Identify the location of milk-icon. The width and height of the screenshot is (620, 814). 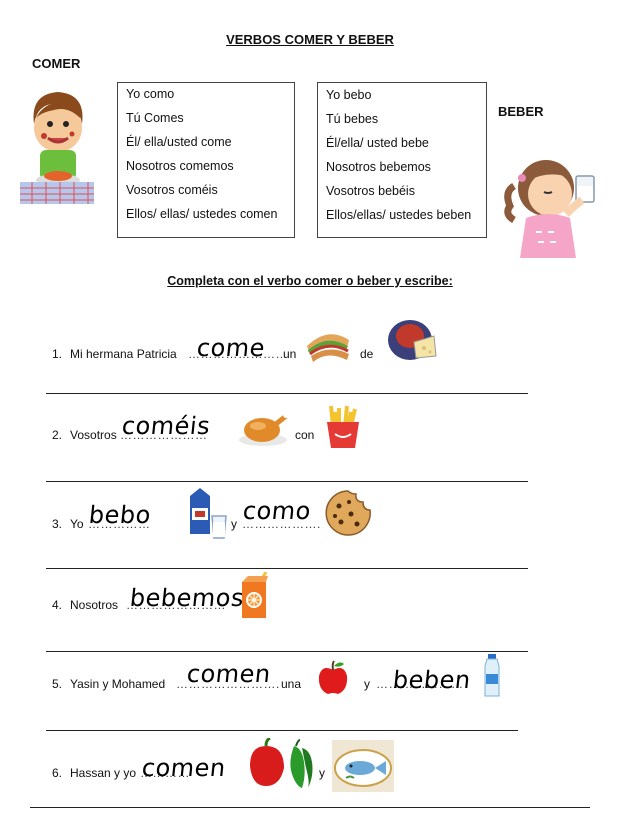
(208, 513).